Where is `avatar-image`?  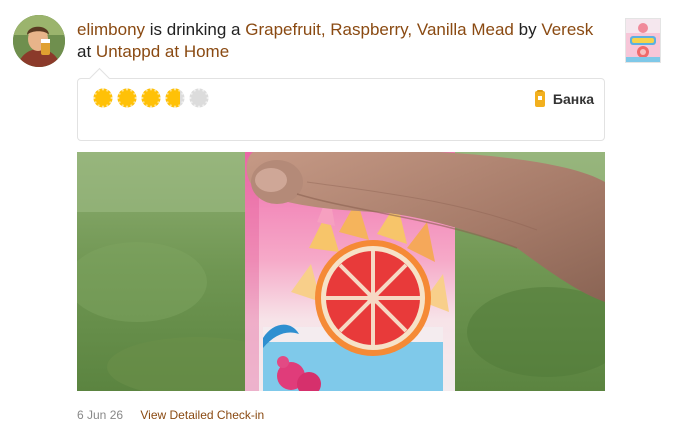 avatar-image is located at coordinates (39, 41).